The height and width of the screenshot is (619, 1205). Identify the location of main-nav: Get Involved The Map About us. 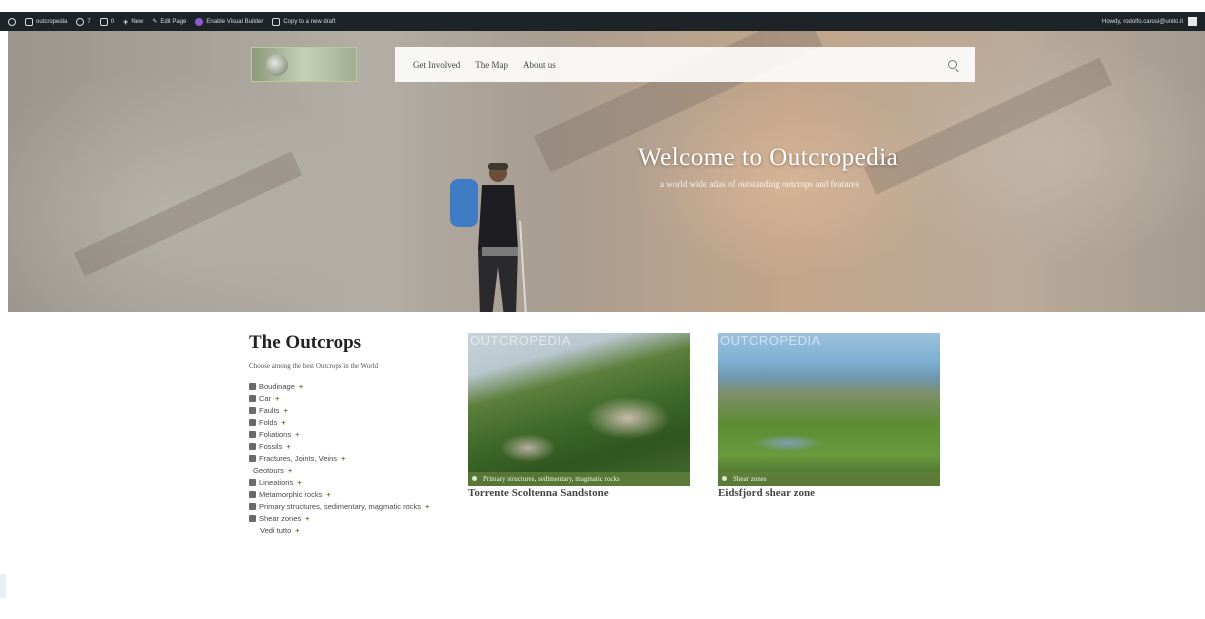
(685, 64).